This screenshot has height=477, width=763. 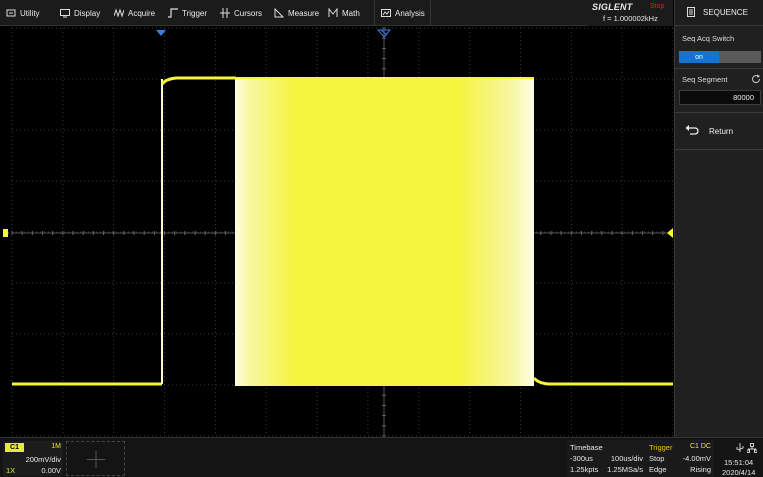 I want to click on menu-display: Display, so click(x=80, y=13).